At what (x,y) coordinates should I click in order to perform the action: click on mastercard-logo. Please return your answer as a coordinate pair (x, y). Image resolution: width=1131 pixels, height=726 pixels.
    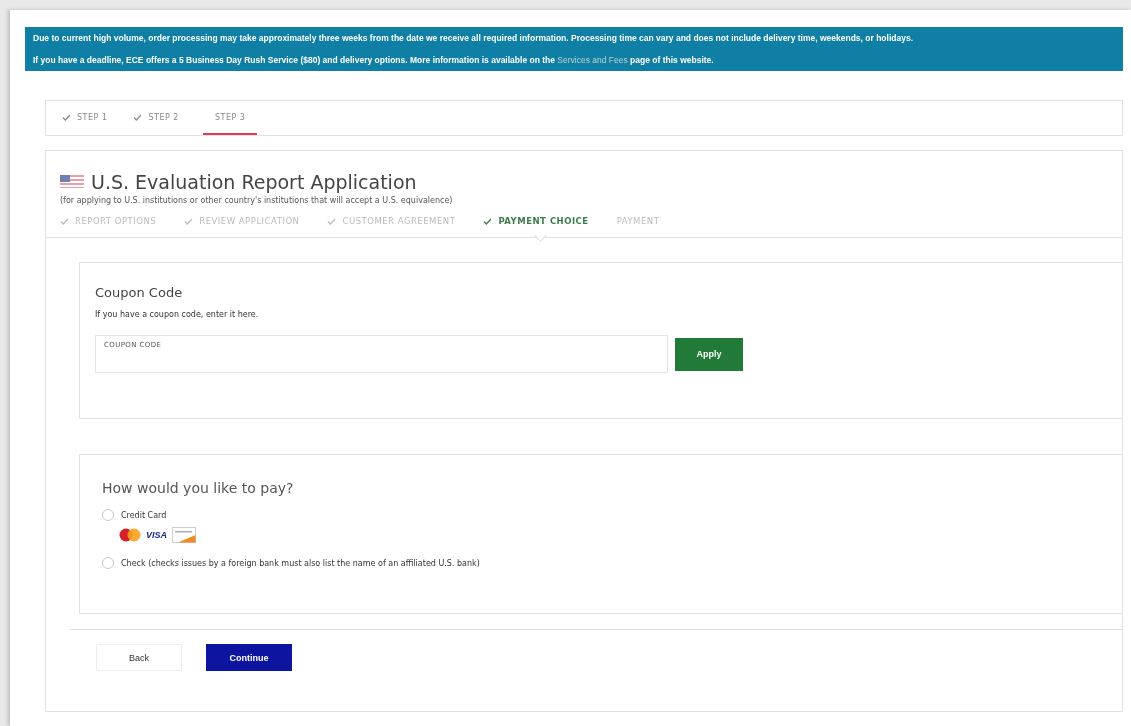
    Looking at the image, I should click on (130, 535).